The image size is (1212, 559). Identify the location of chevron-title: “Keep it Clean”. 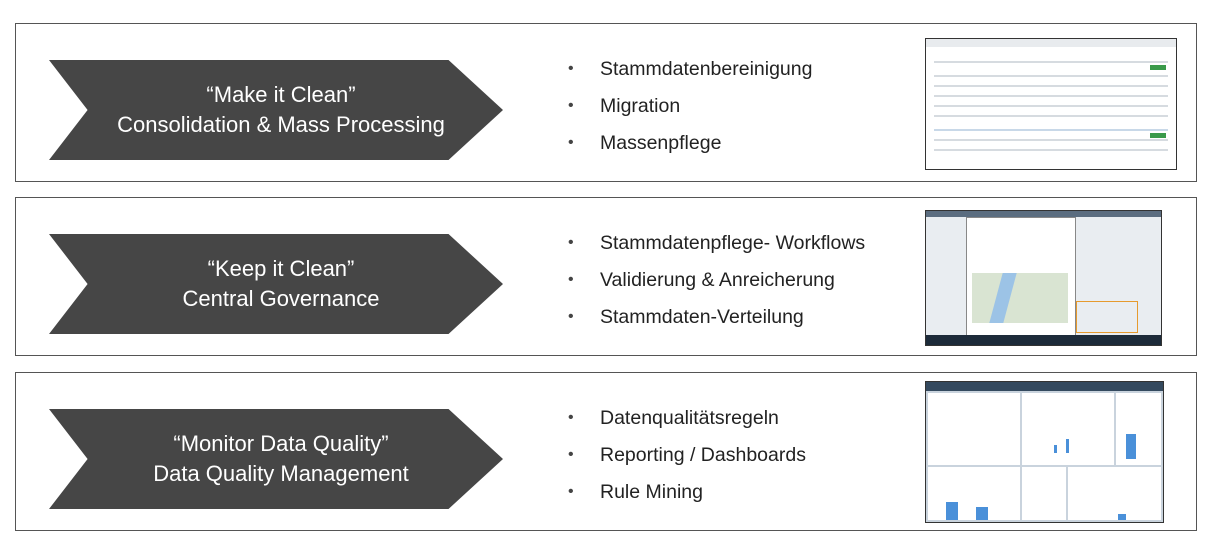
(281, 268).